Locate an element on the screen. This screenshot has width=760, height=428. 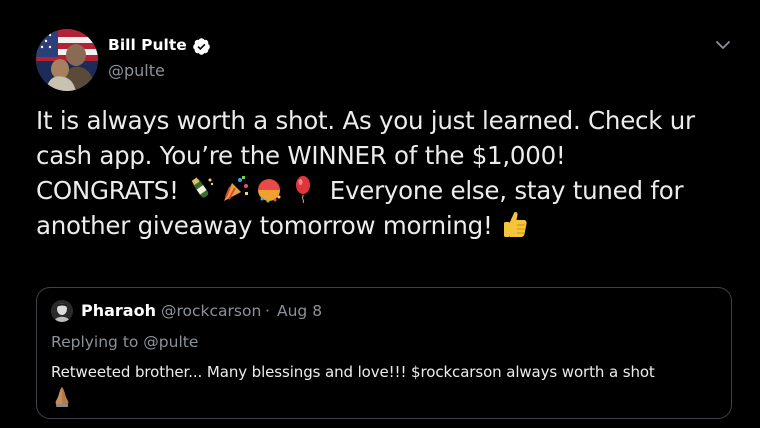
author-handle: @pulte is located at coordinates (136, 70).